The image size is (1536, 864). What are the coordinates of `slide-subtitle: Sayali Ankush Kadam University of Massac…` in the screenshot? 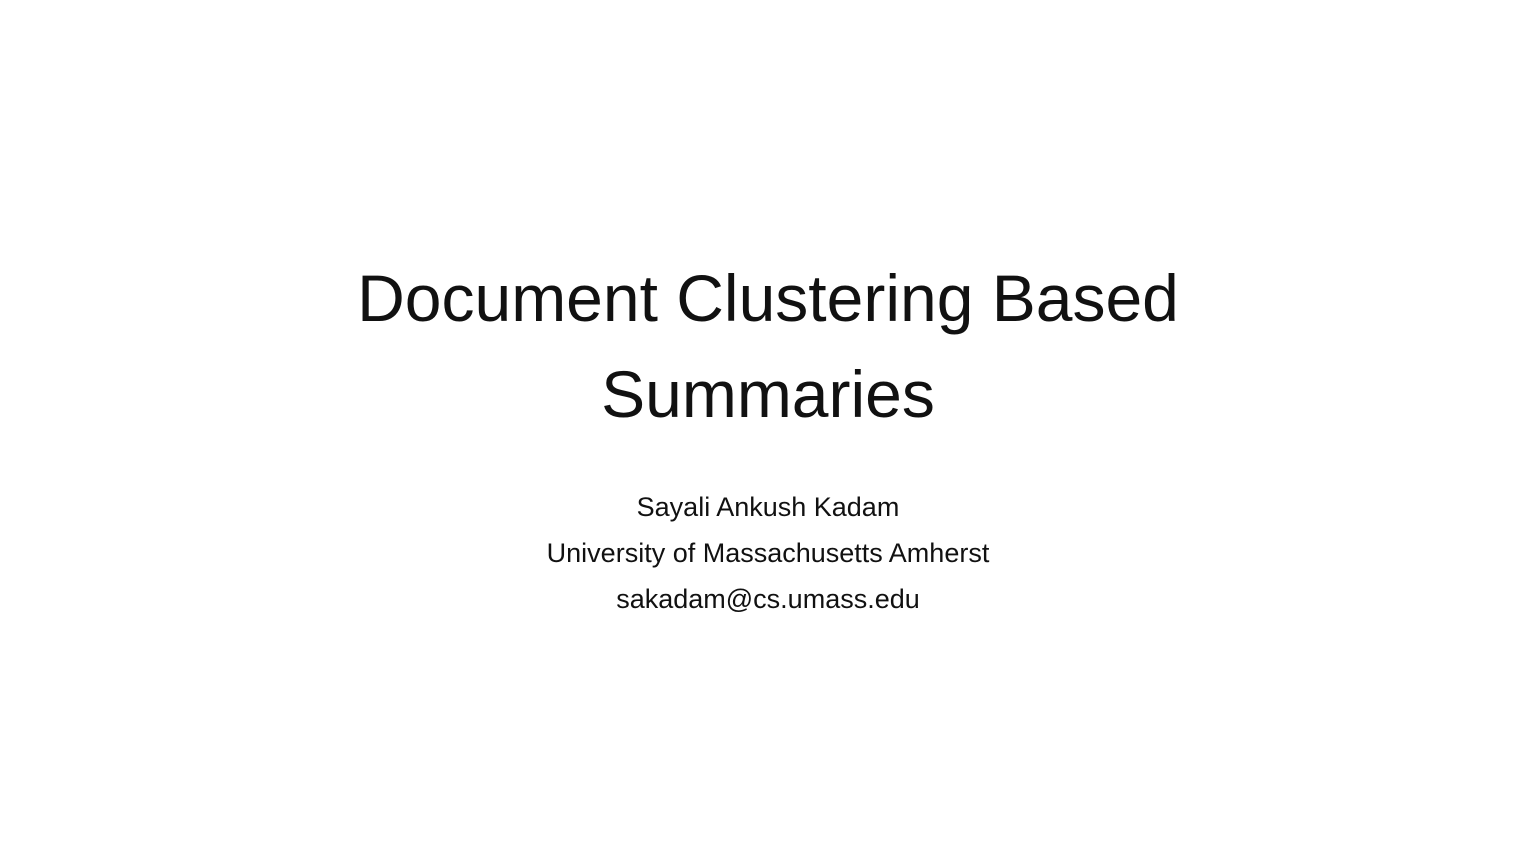 It's located at (768, 553).